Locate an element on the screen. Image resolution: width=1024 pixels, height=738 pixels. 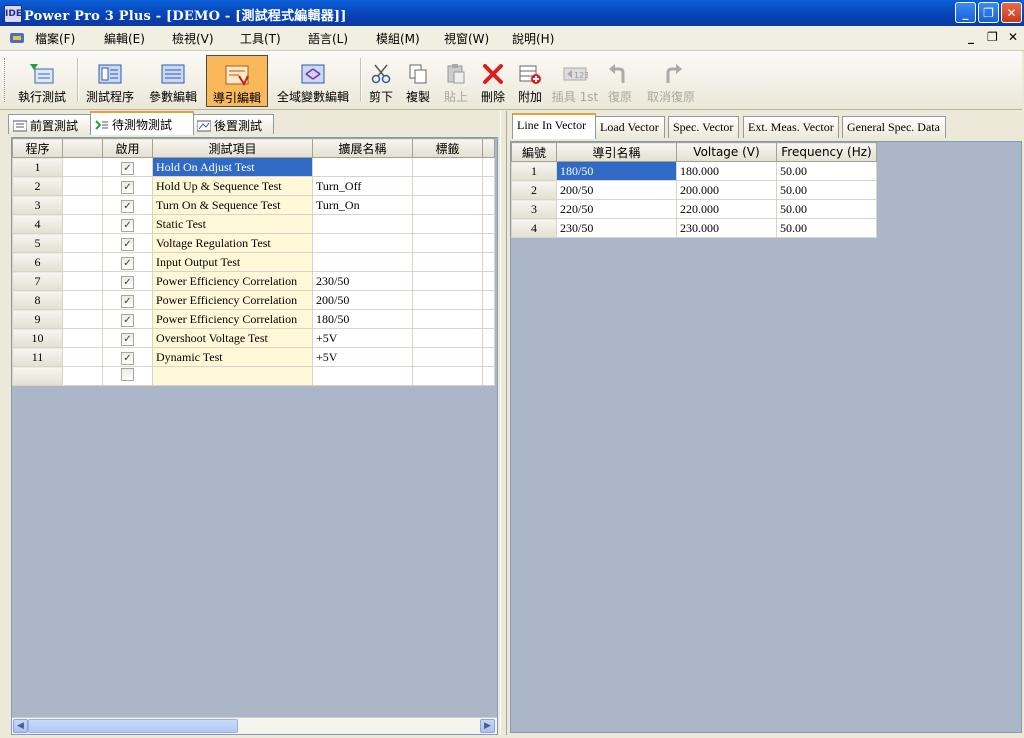
test-item-cell: Input Output Test is located at coordinates (232, 262).